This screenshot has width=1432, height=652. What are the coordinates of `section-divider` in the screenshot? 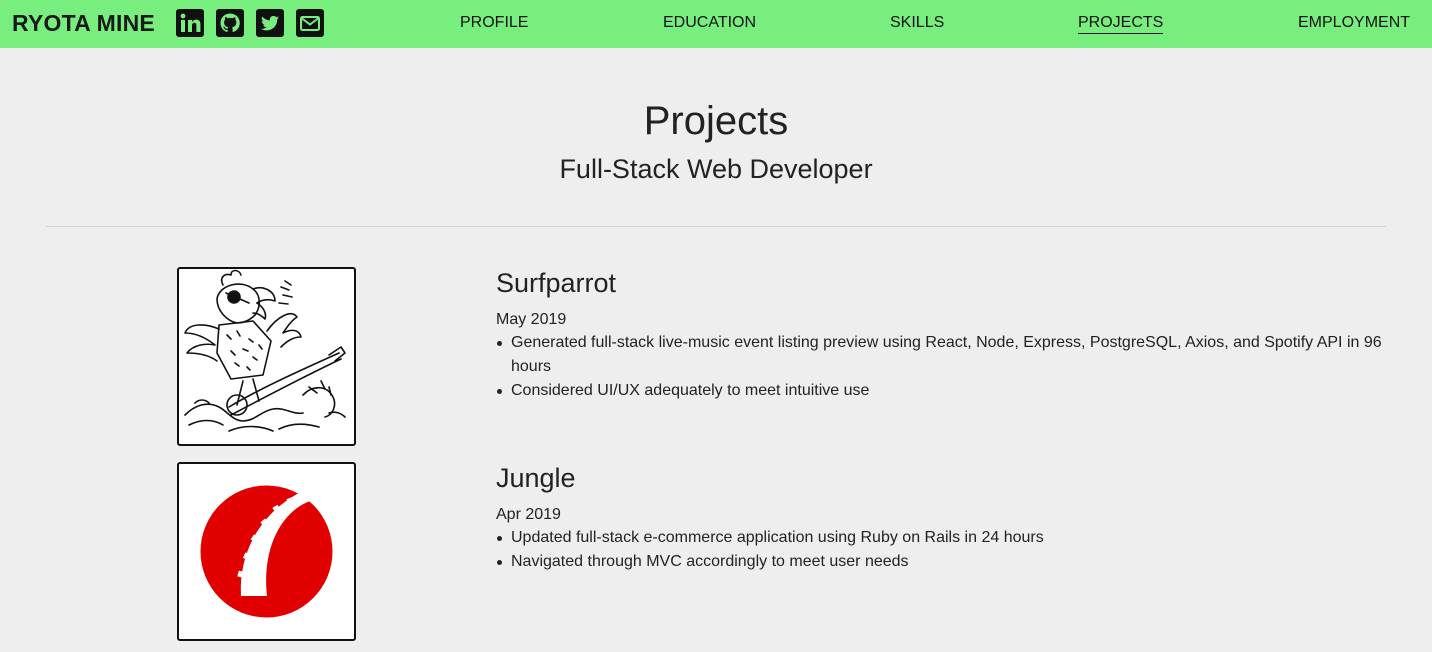 It's located at (716, 226).